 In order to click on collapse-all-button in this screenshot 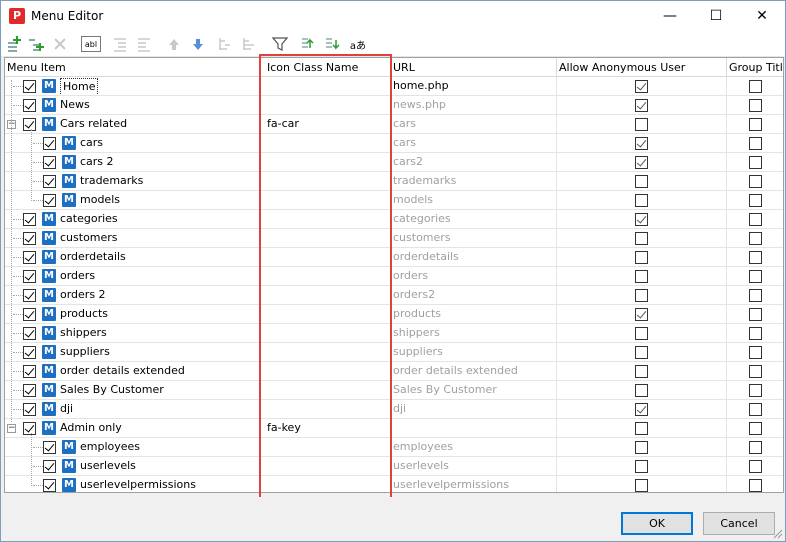, I will do `click(250, 44)`.